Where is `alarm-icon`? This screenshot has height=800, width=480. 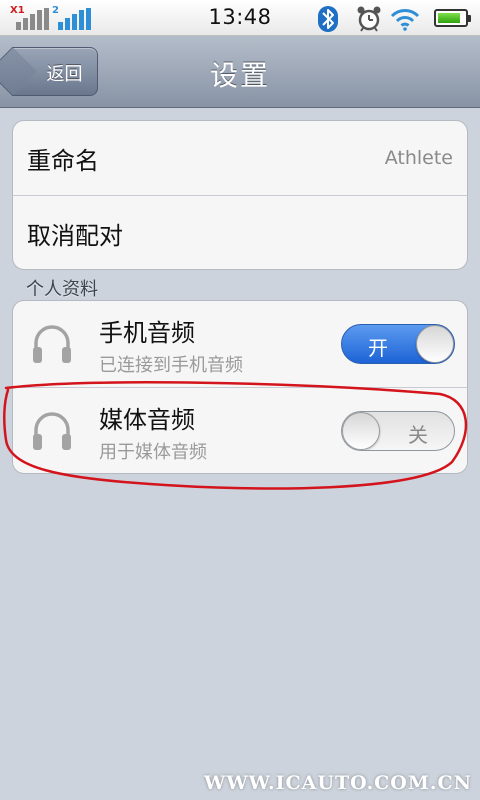 alarm-icon is located at coordinates (369, 19).